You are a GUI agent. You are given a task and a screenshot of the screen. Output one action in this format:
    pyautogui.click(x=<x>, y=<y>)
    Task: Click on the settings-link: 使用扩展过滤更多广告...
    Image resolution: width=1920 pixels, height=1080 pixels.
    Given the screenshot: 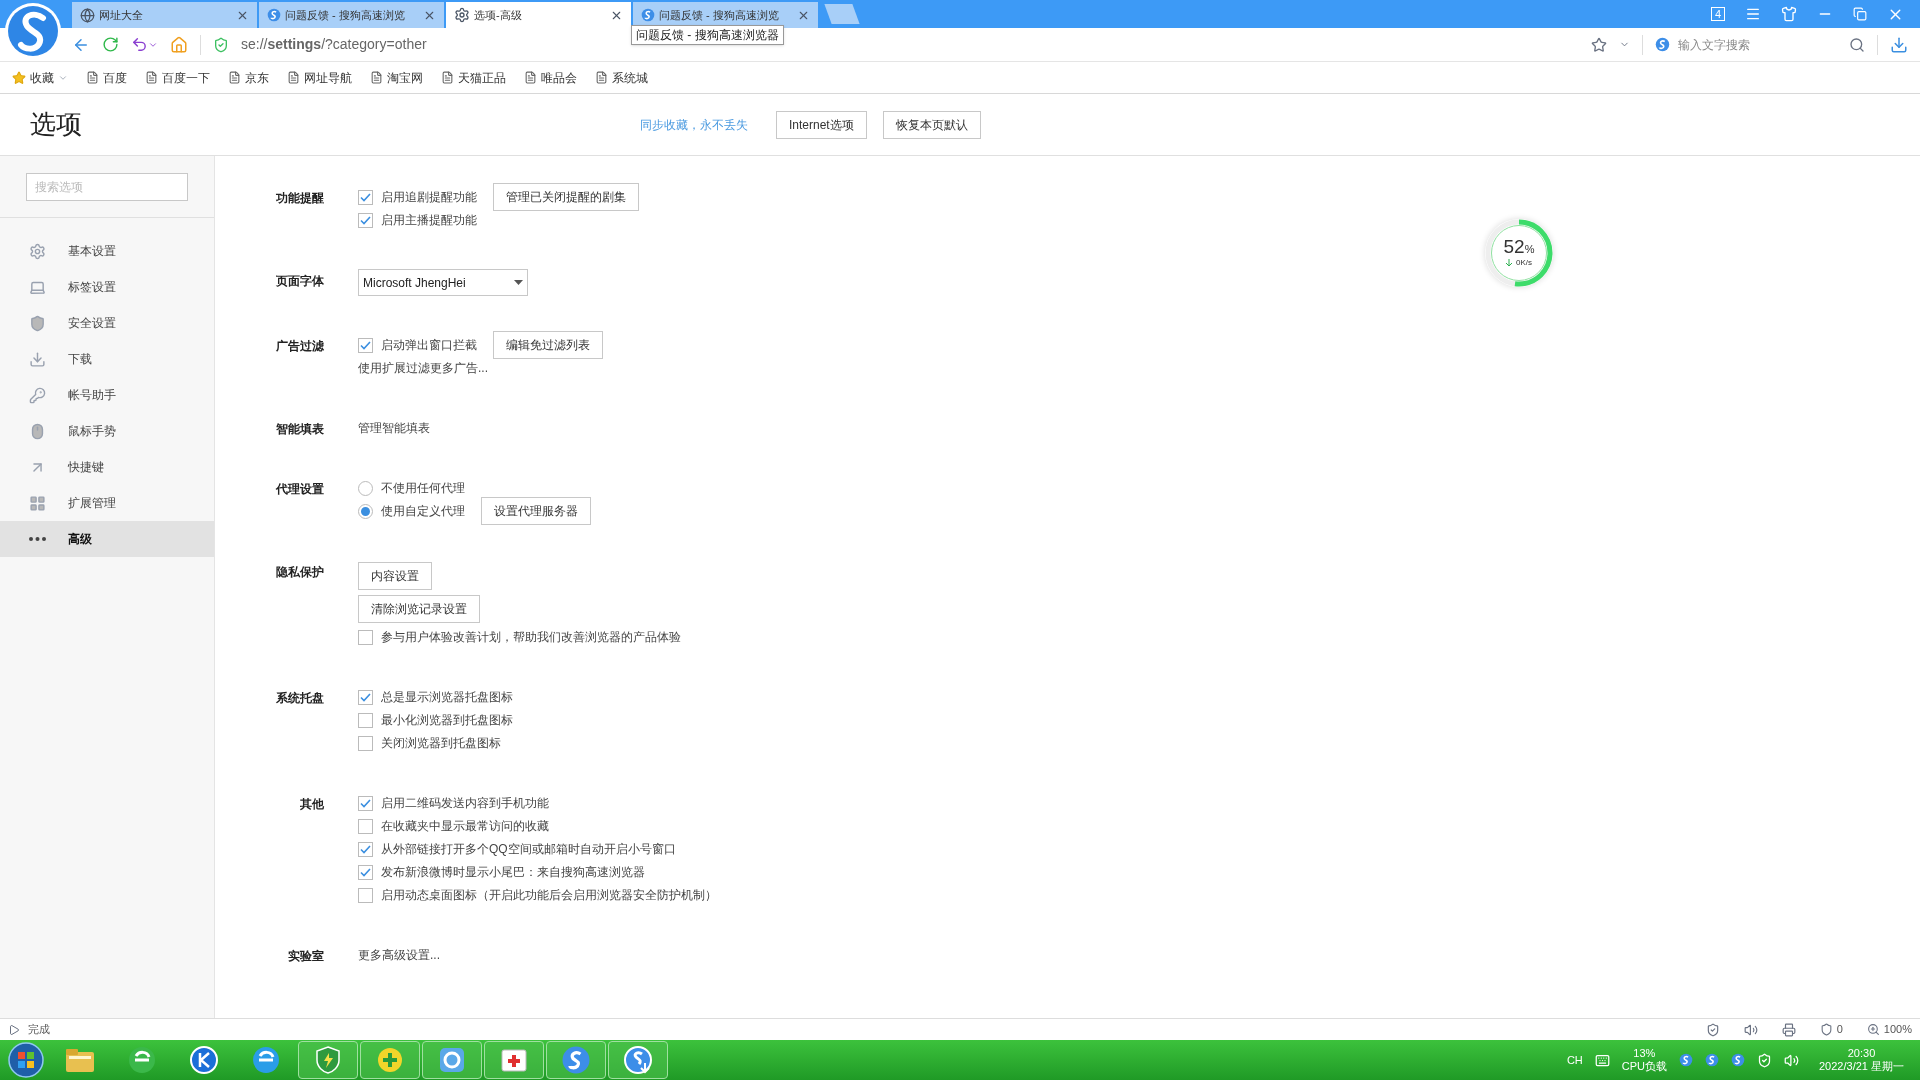 What is the action you would take?
    pyautogui.click(x=423, y=368)
    